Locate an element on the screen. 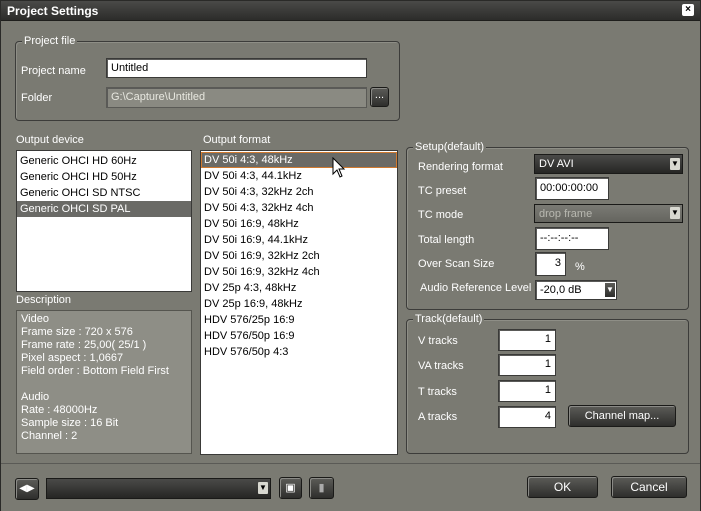  close-icon: × is located at coordinates (688, 10).